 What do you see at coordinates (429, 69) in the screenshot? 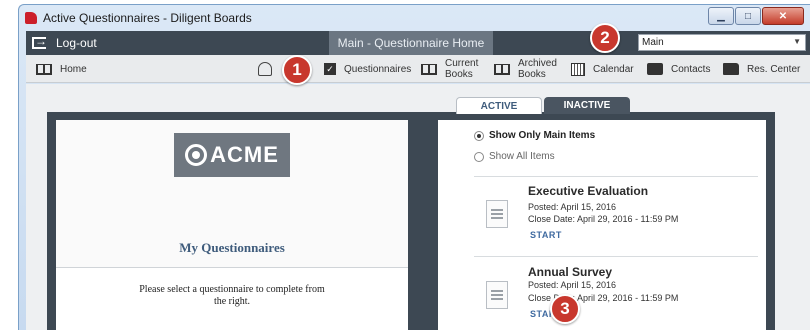
I see `book-icon` at bounding box center [429, 69].